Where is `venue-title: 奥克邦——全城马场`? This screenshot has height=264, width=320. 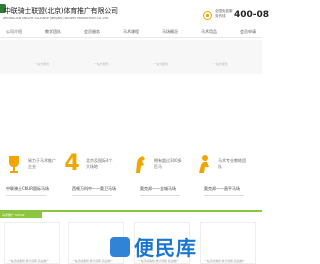 venue-title: 奥克邦——全城马场 is located at coordinates (160, 189).